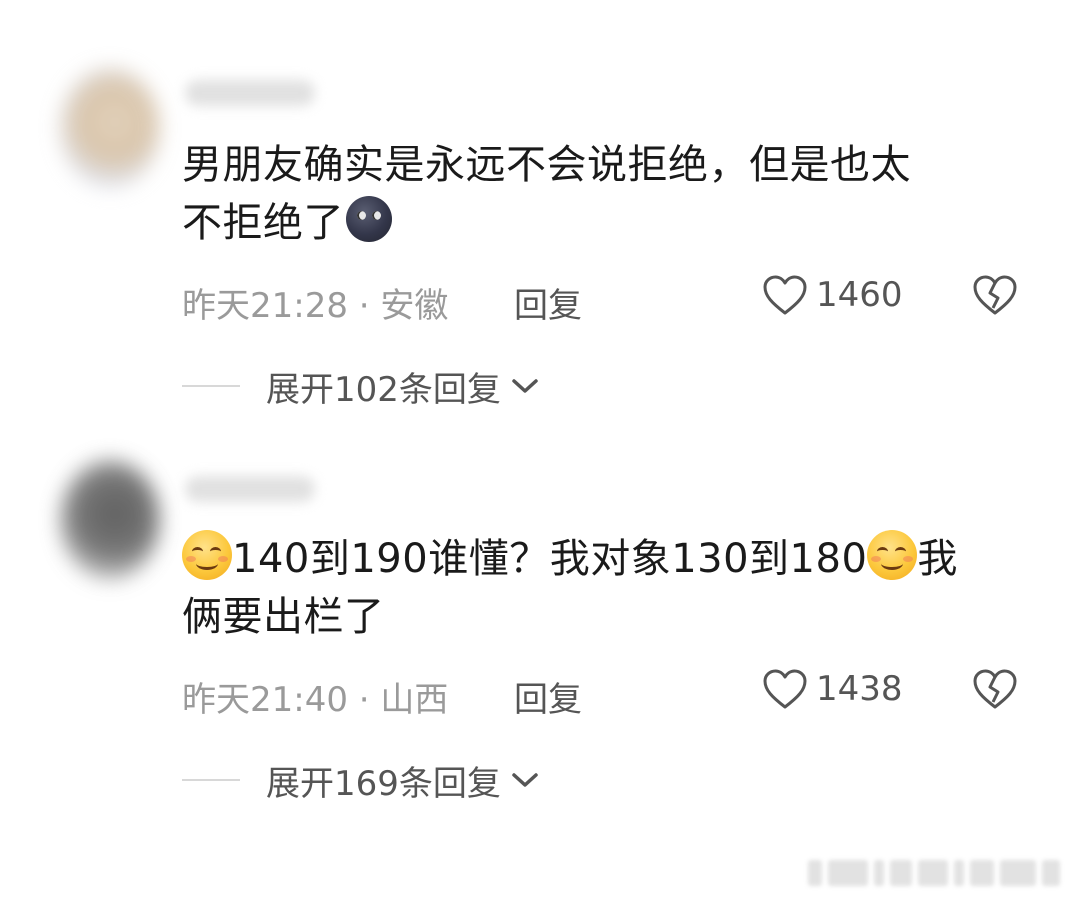 This screenshot has height=899, width=1080. Describe the element at coordinates (315, 306) in the screenshot. I see `time-location: 昨天21:28 · 安徽` at that location.